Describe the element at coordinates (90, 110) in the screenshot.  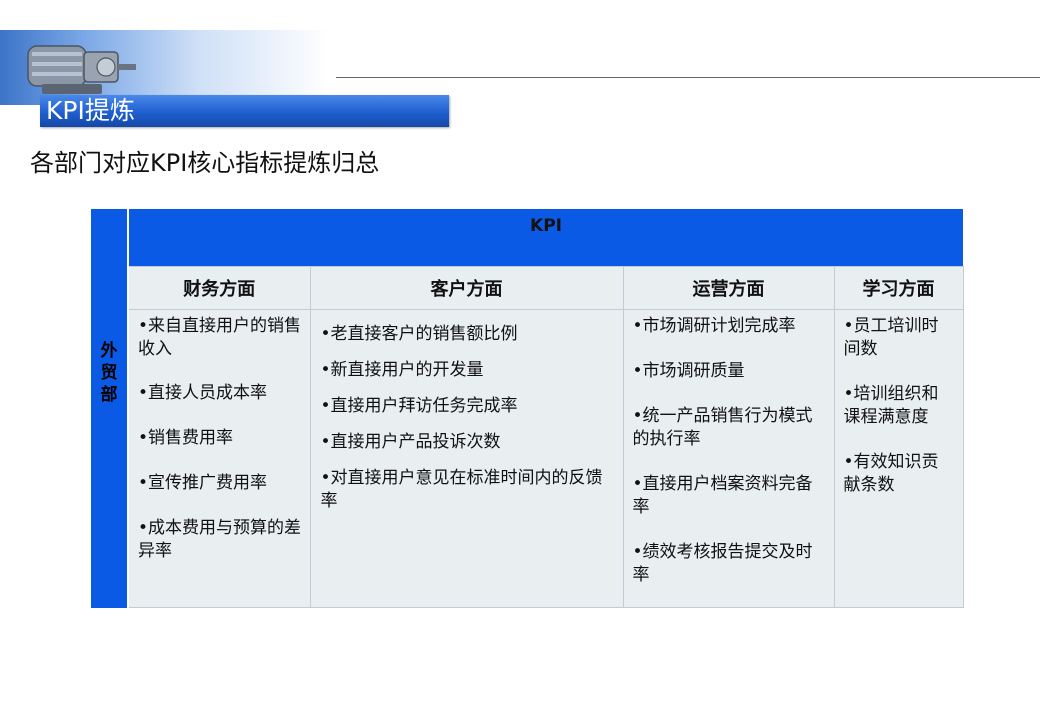
I see `page-title: KPI提炼` at that location.